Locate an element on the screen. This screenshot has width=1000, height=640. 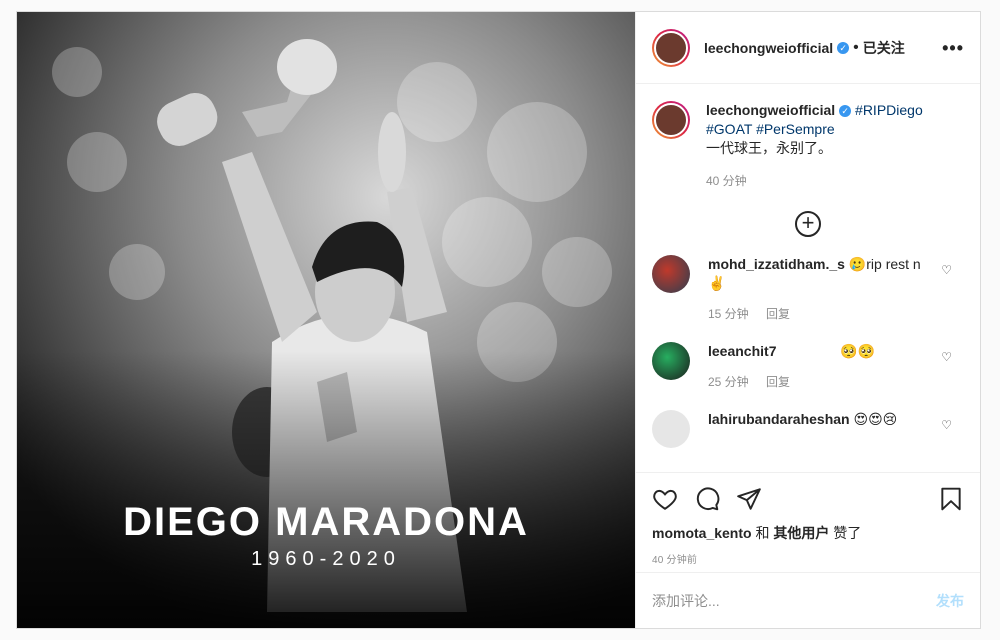
likes-summary: momota_kento 和 其他用户 赞了 is located at coordinates (808, 533).